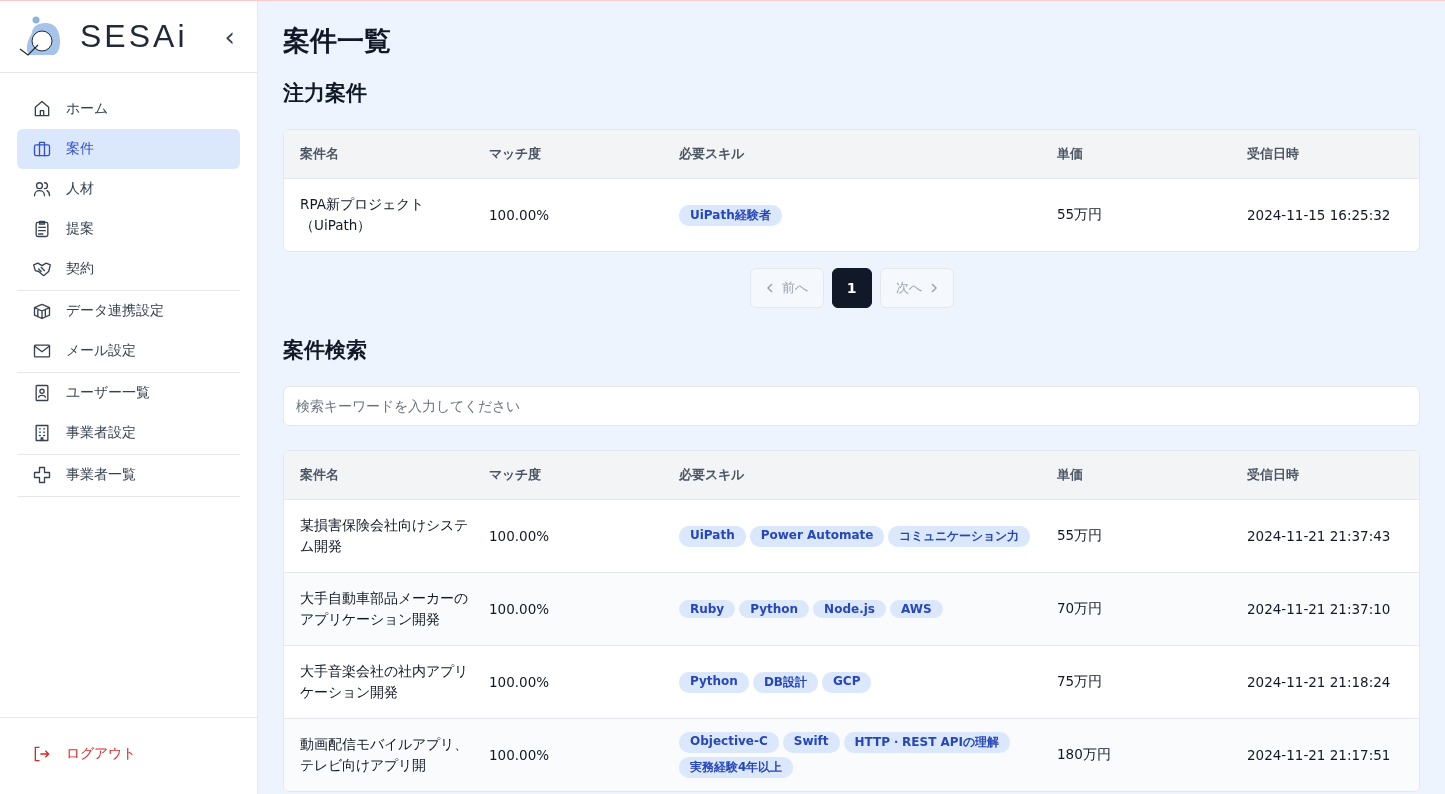 This screenshot has width=1445, height=794. I want to click on nav-item: 人材, so click(128, 189).